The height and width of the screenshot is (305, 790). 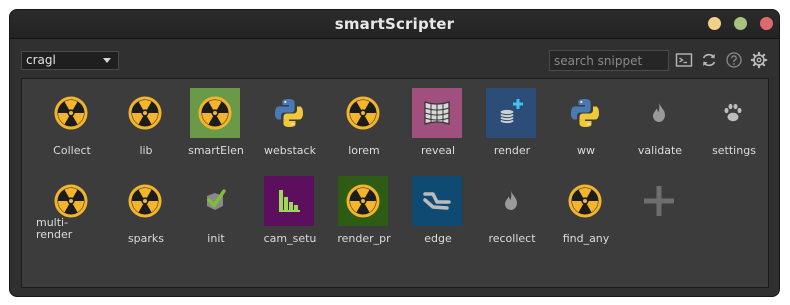 I want to click on coins-plus-icon, so click(x=511, y=113).